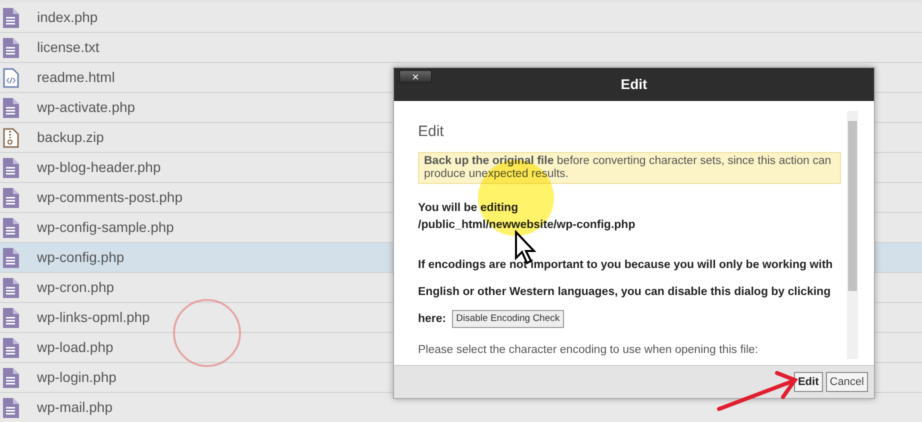 This screenshot has height=422, width=922. What do you see at coordinates (76, 77) in the screenshot?
I see `file-name: readme.html` at bounding box center [76, 77].